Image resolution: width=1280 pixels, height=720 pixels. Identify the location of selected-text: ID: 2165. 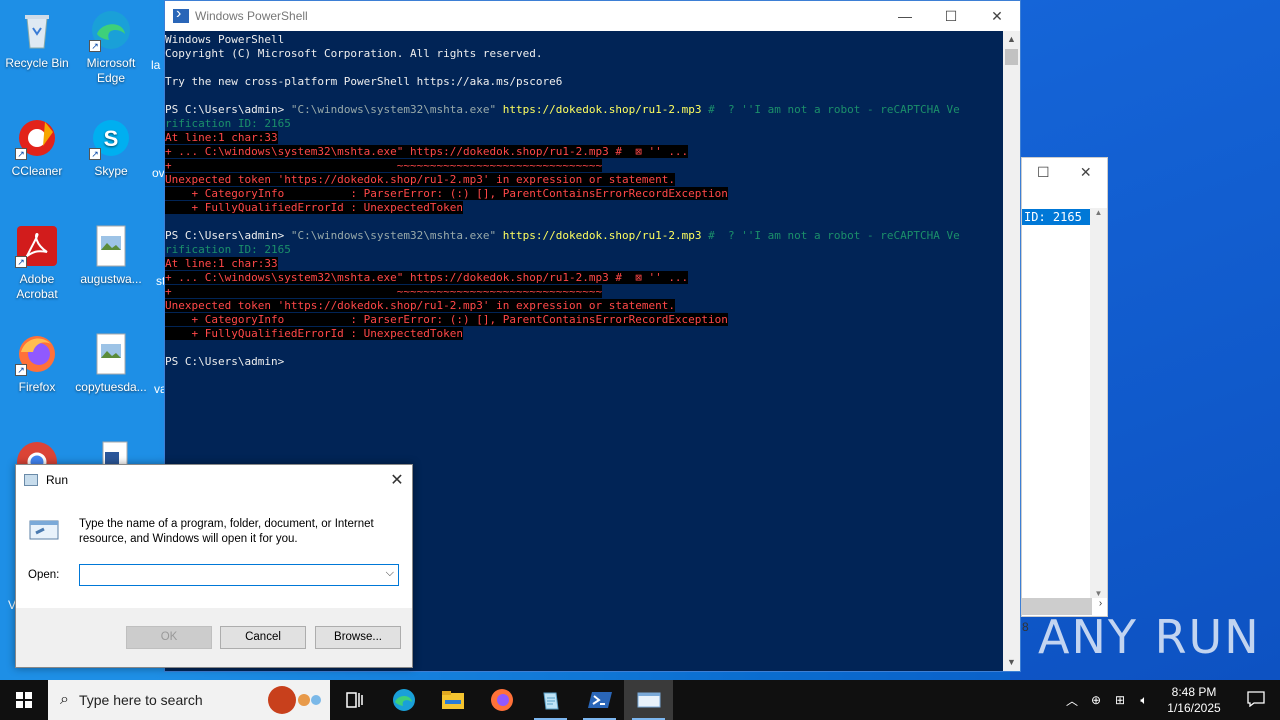
(1056, 217).